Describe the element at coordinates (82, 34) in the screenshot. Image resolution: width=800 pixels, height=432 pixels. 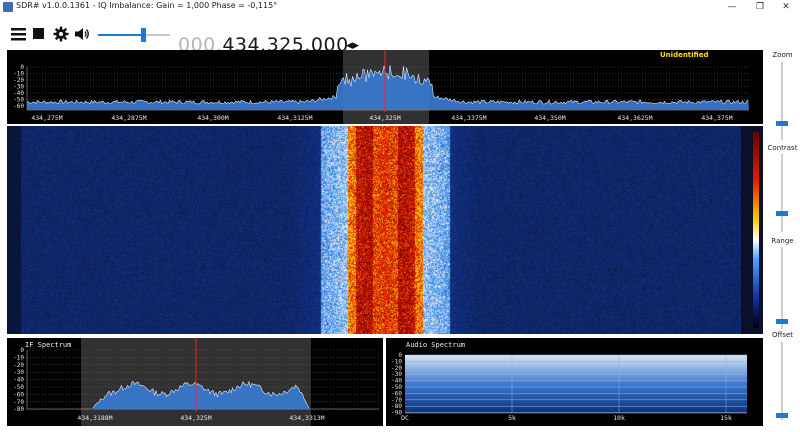
I see `speaker-icon` at that location.